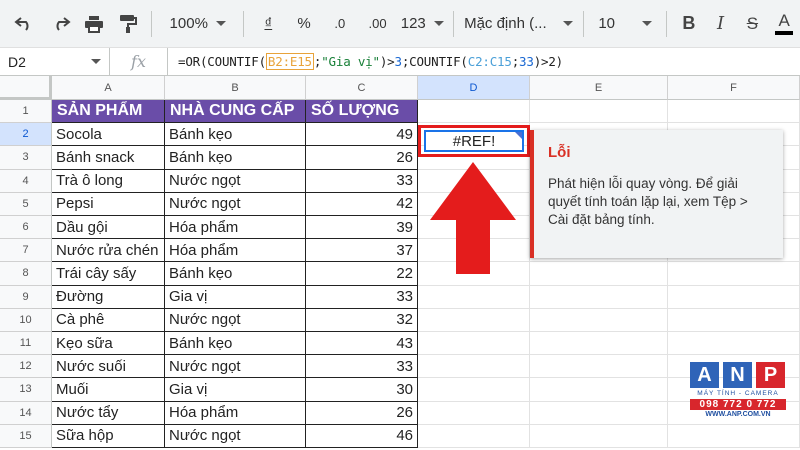 This screenshot has width=800, height=450. Describe the element at coordinates (26, 158) in the screenshot. I see `row-header-3: 3` at that location.